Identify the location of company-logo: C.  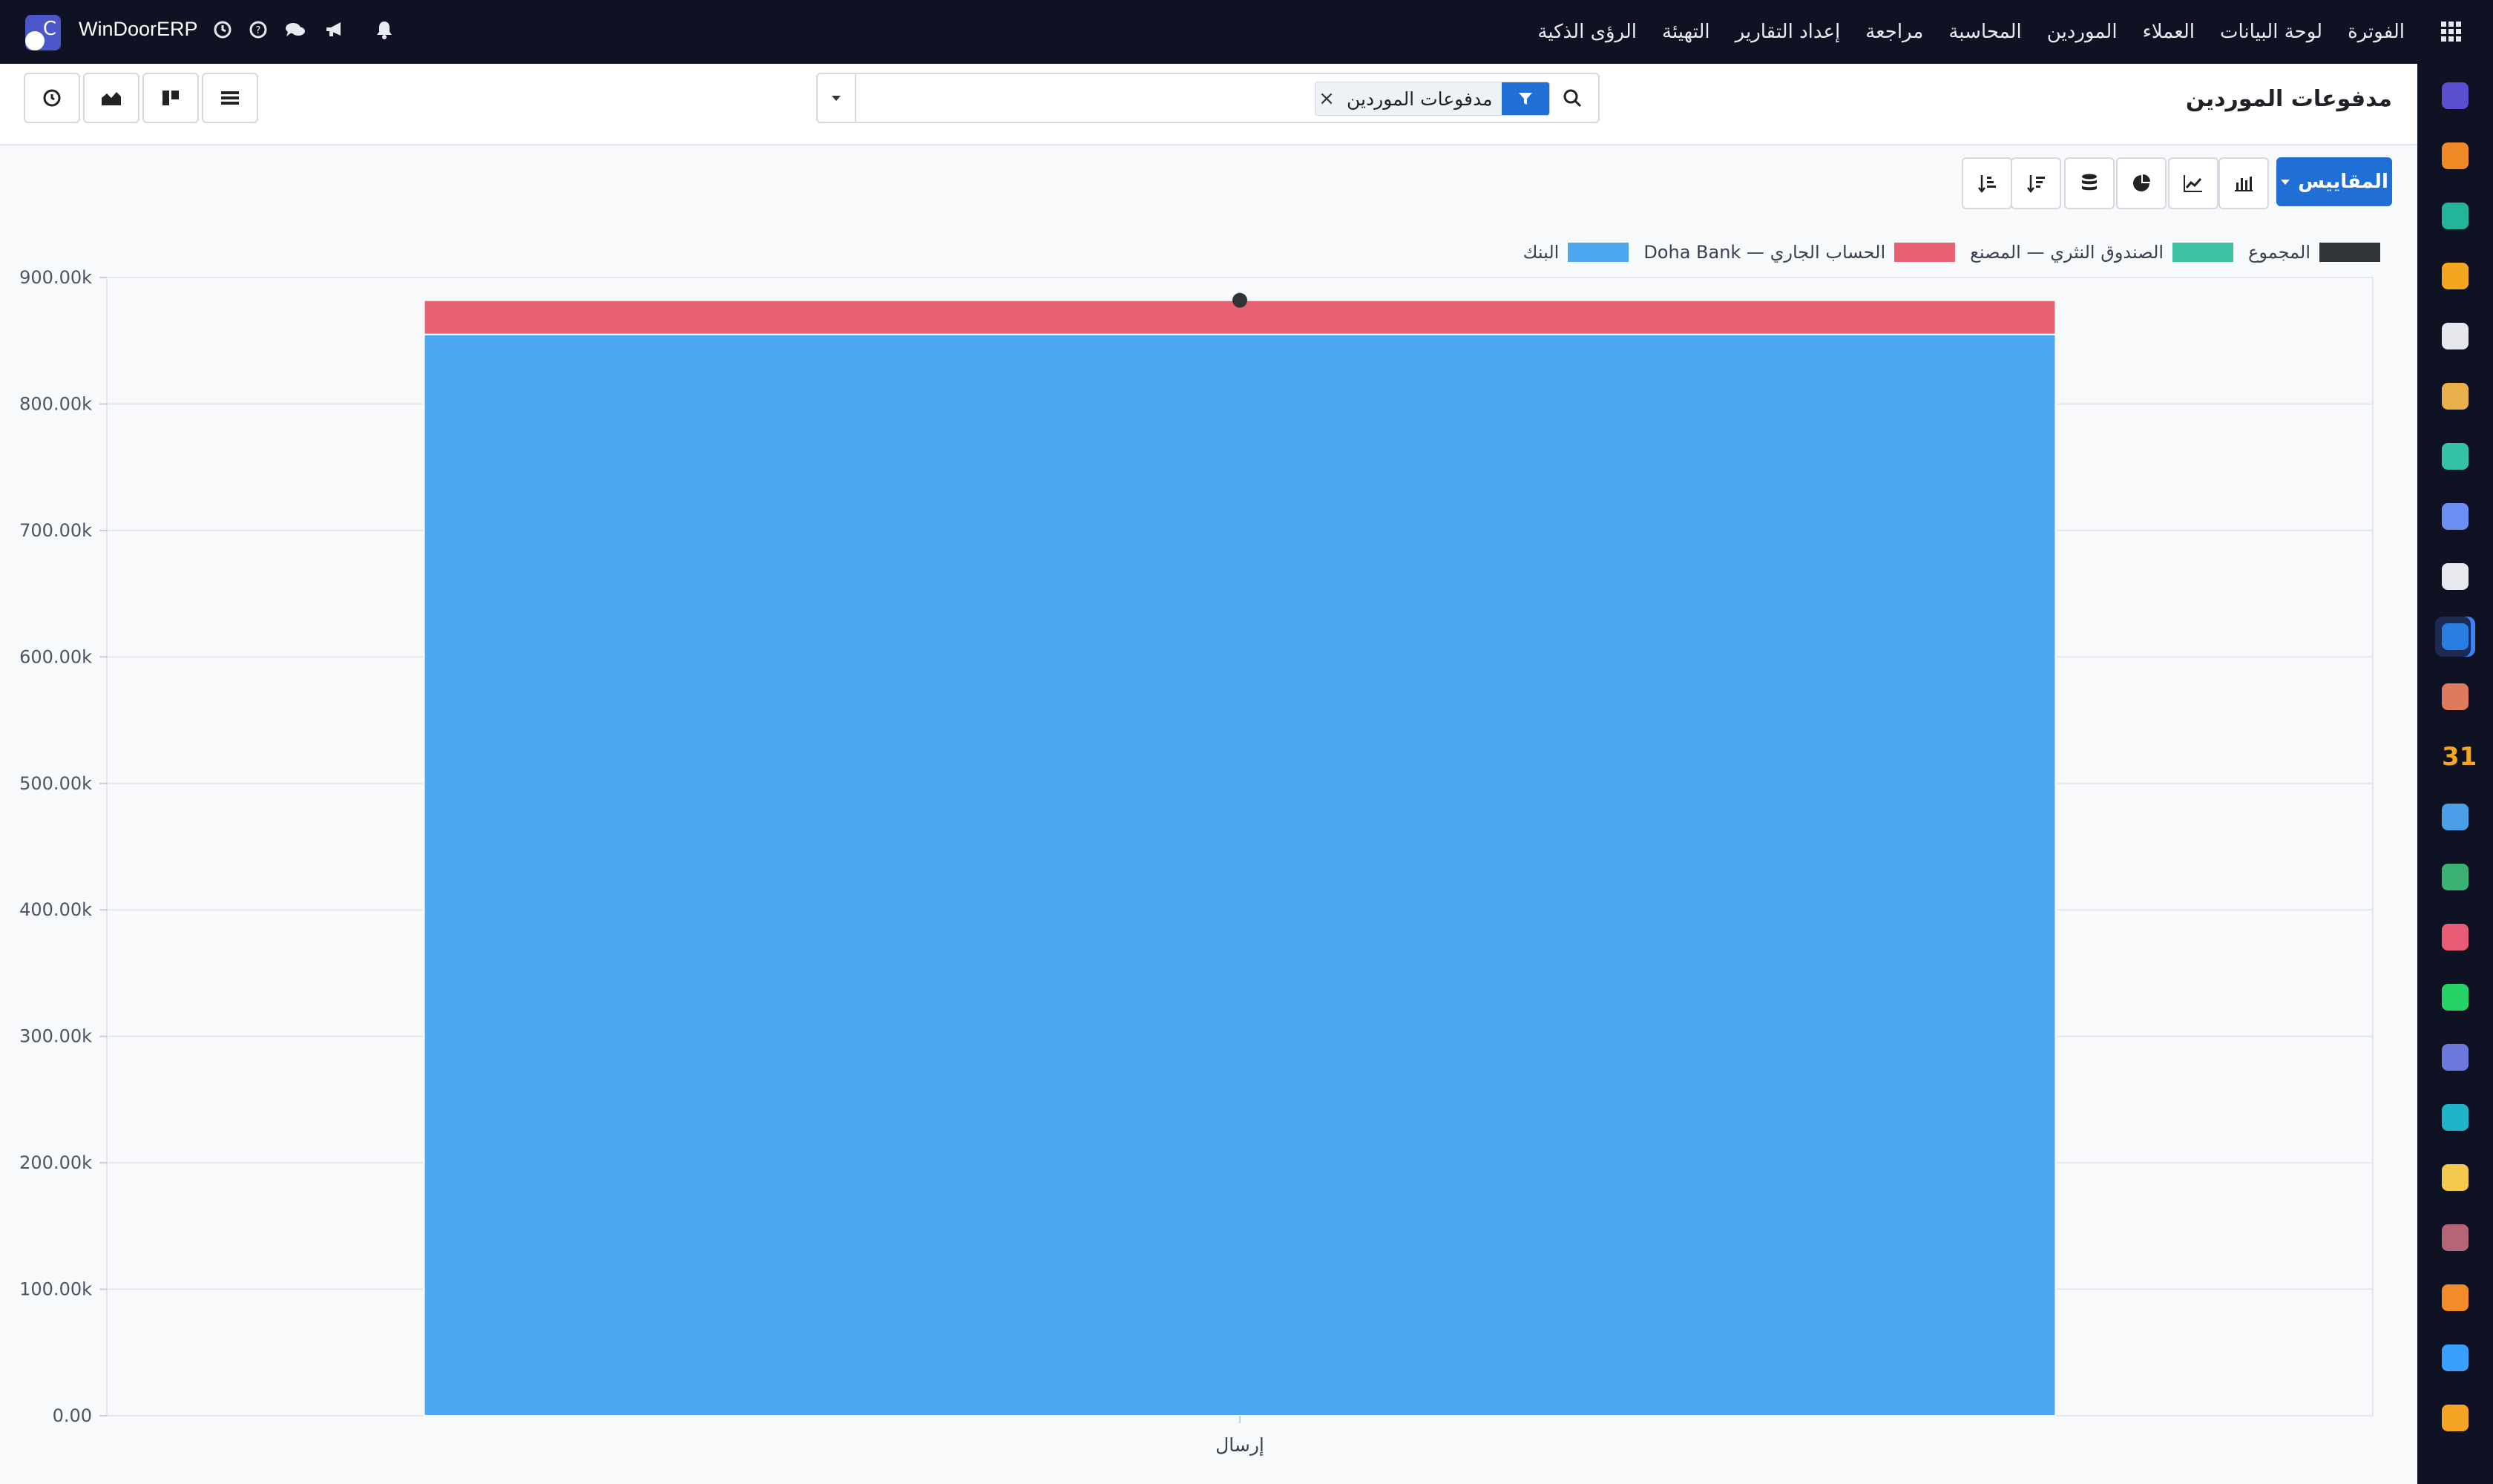
(43, 32).